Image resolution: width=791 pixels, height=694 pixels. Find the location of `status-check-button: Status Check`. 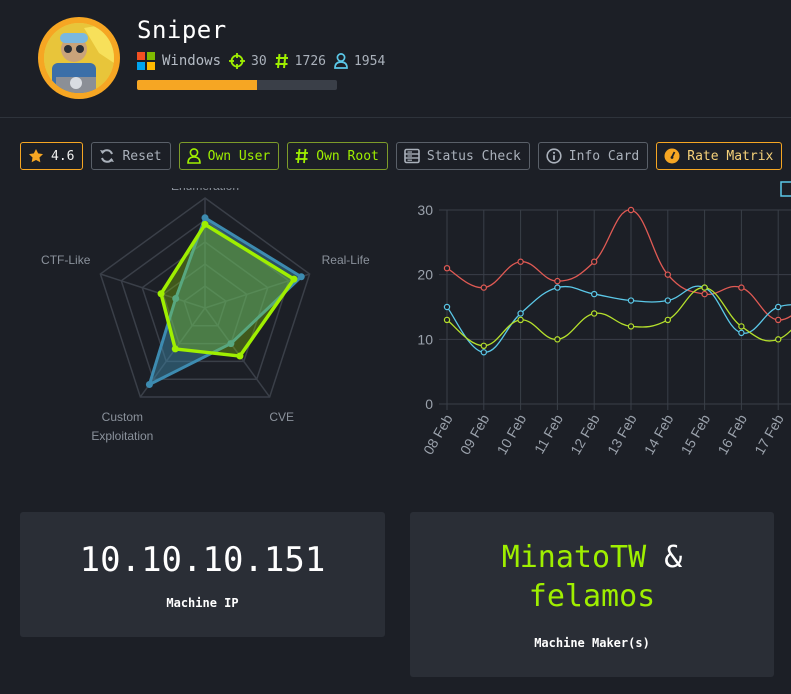

status-check-button: Status Check is located at coordinates (462, 156).